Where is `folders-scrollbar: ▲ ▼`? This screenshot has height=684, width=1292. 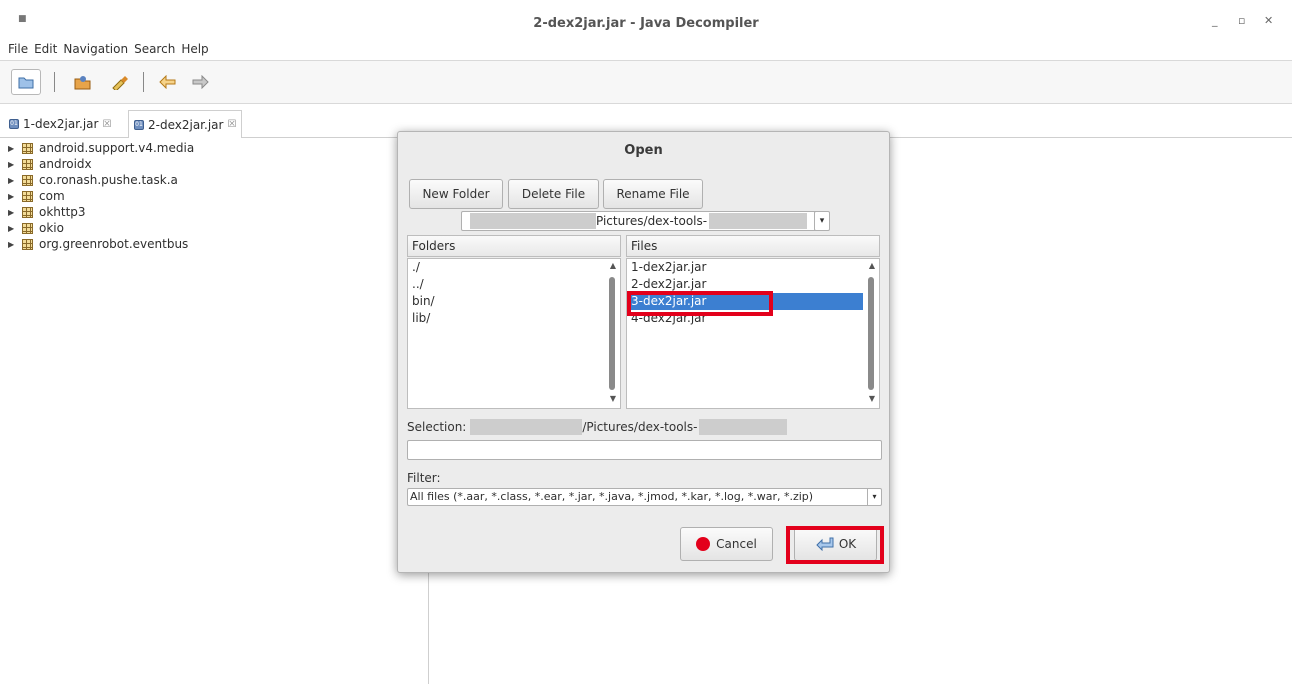
folders-scrollbar: ▲ ▼ is located at coordinates (613, 333).